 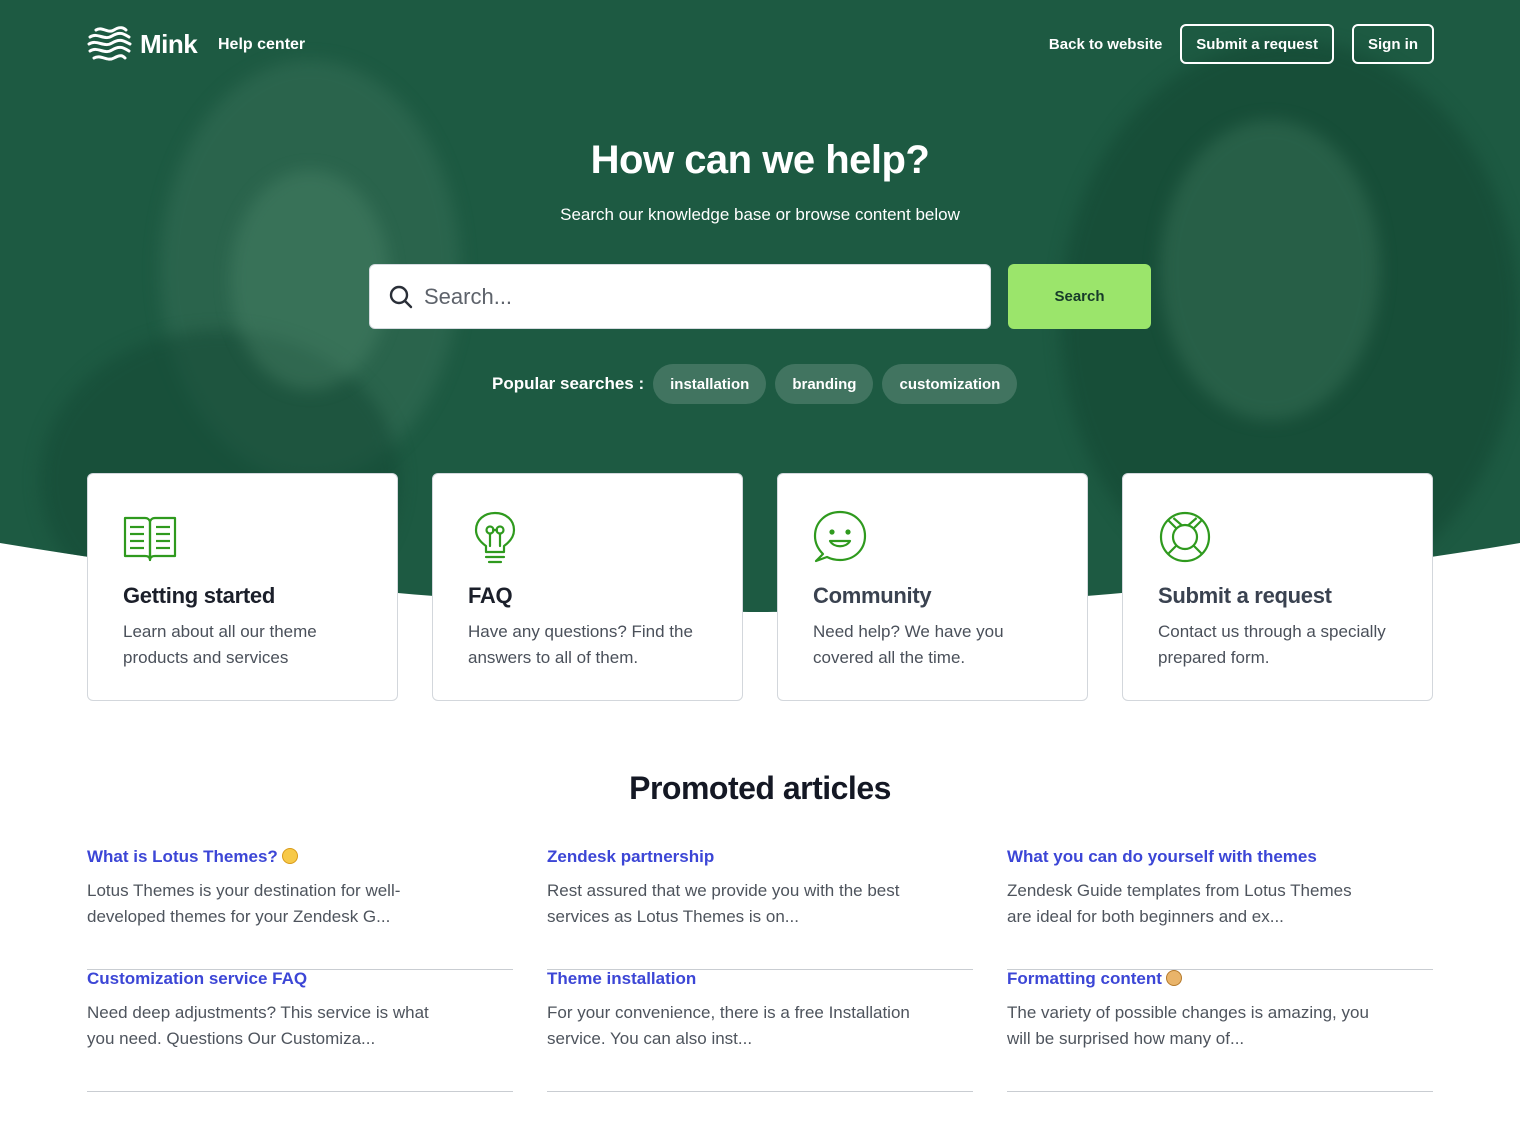 What do you see at coordinates (109, 43) in the screenshot?
I see `waves-logo-icon` at bounding box center [109, 43].